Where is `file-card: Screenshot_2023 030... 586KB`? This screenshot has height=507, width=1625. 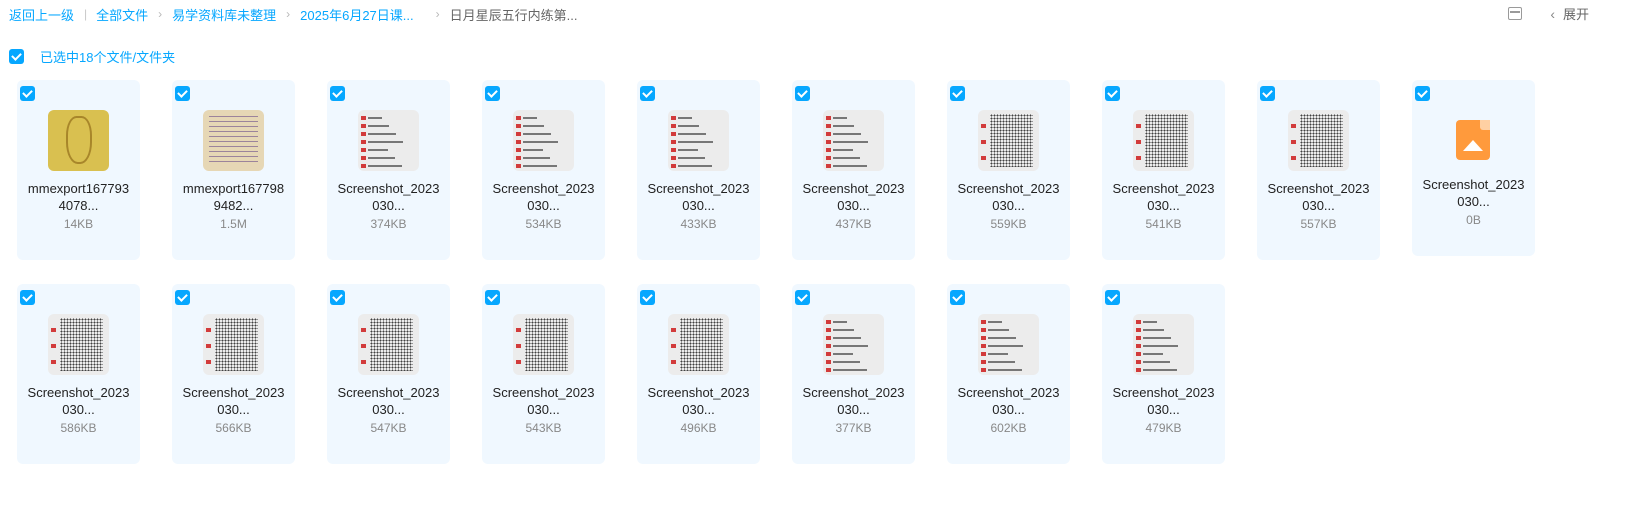
file-card: Screenshot_2023 030... 586KB is located at coordinates (78, 374).